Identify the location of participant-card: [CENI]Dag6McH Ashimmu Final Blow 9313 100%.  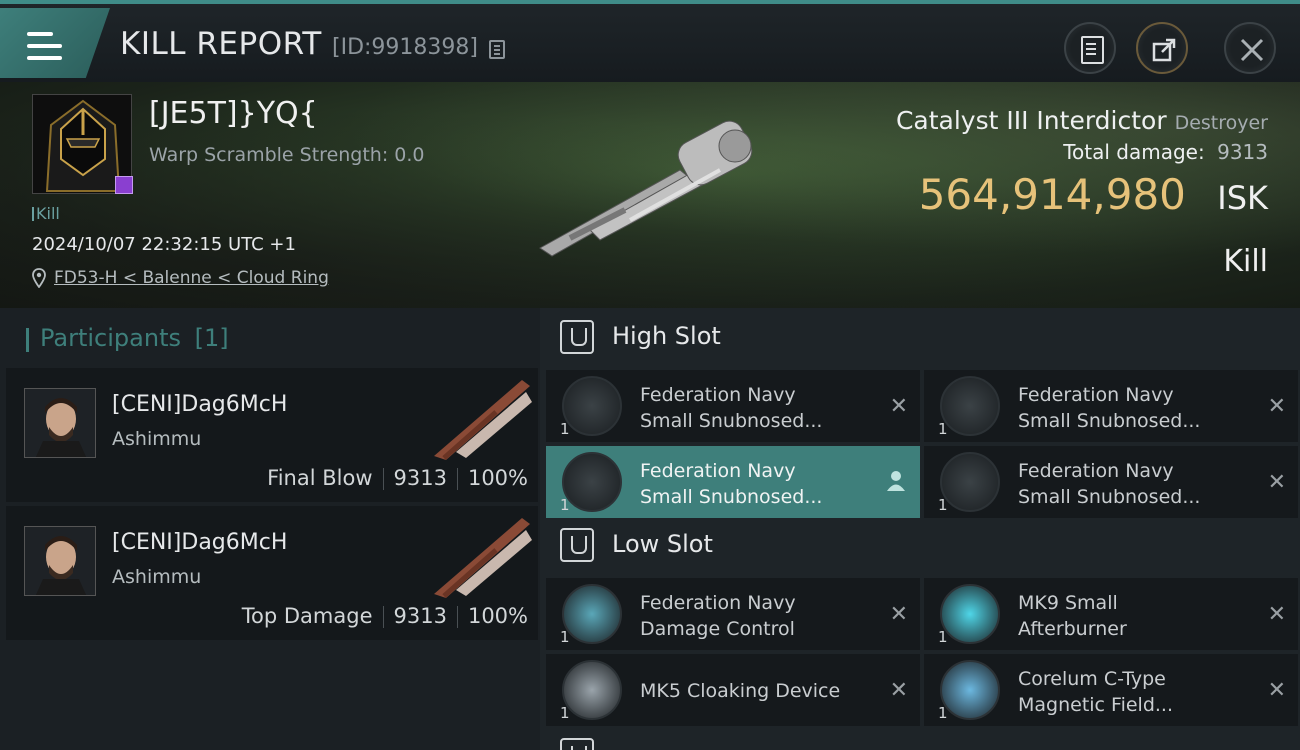
(272, 435).